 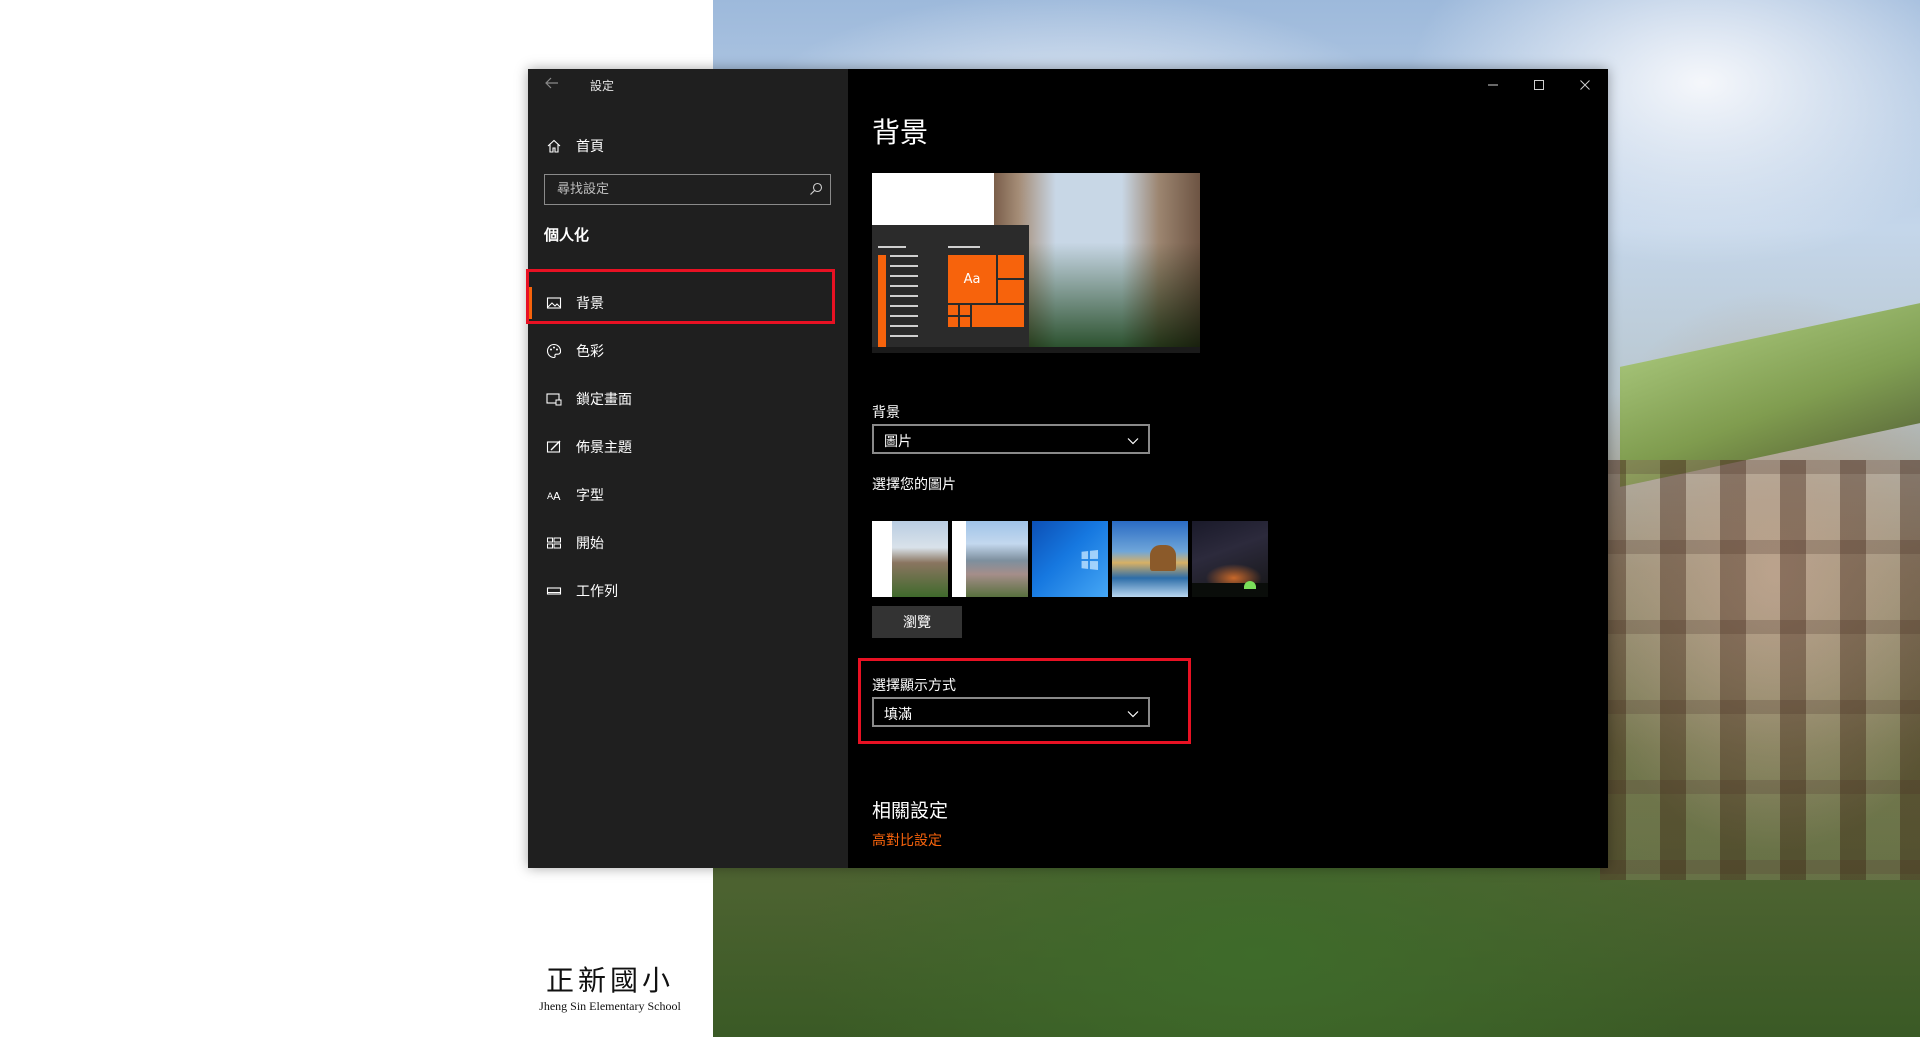 What do you see at coordinates (972, 279) in the screenshot?
I see `preview-sample-text: Aa` at bounding box center [972, 279].